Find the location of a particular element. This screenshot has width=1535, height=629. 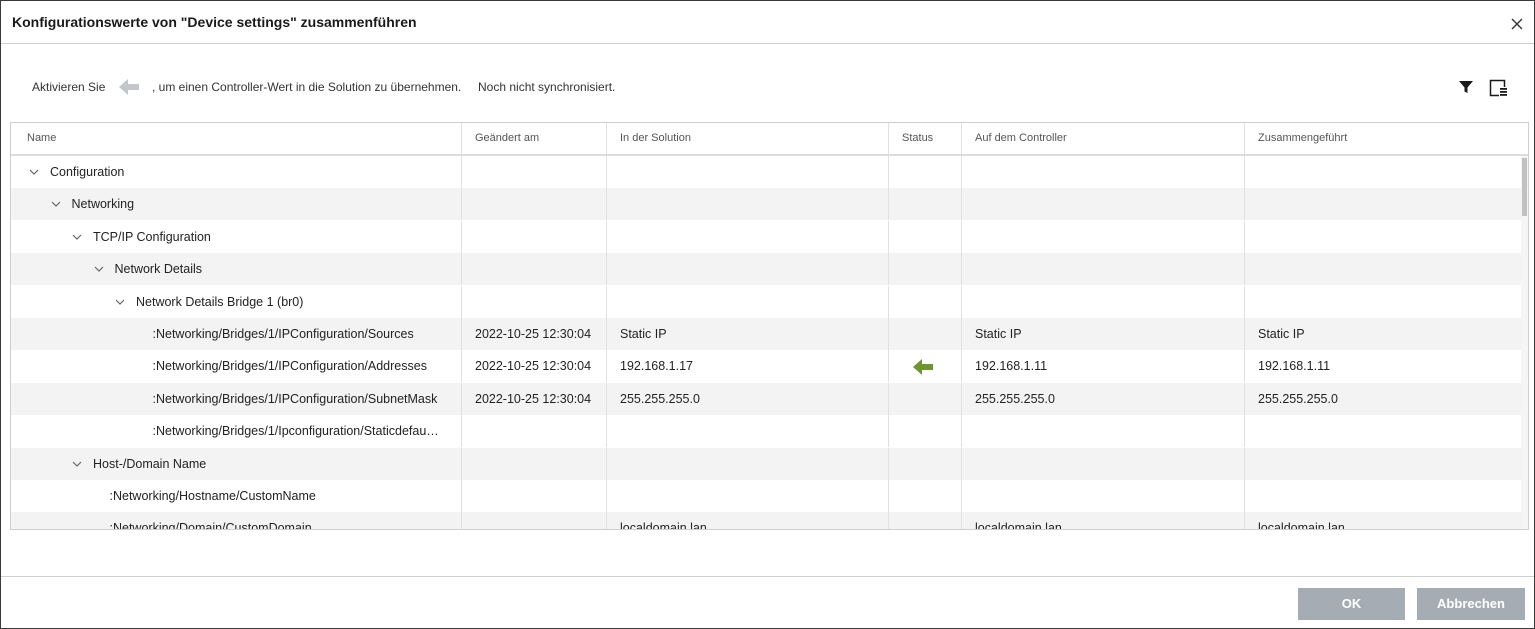

col-controller-cell: localdomain.lan is located at coordinates (1102, 520).